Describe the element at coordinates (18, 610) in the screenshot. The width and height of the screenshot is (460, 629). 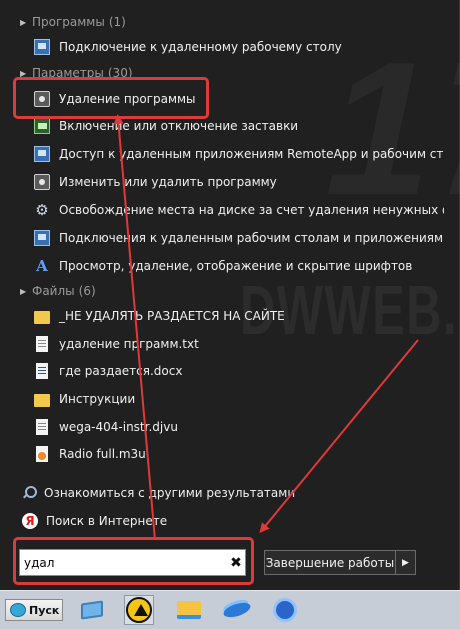
I see `start-orb-icon` at that location.